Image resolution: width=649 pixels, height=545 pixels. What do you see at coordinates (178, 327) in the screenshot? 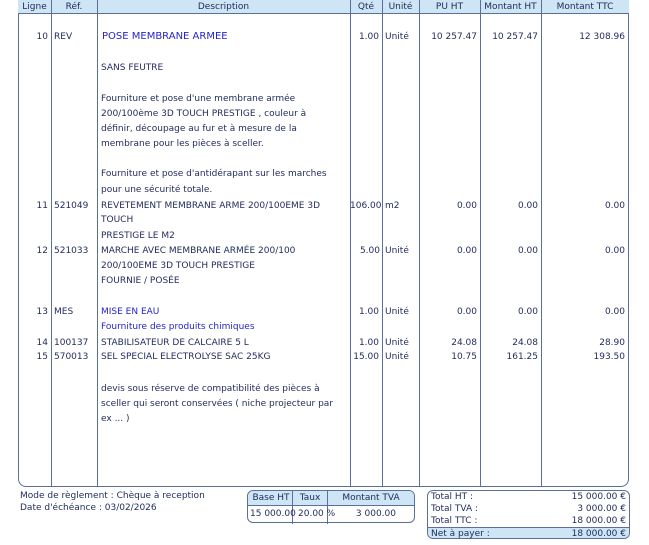
I see `cell-description: Fourniture des produits chimiques` at bounding box center [178, 327].